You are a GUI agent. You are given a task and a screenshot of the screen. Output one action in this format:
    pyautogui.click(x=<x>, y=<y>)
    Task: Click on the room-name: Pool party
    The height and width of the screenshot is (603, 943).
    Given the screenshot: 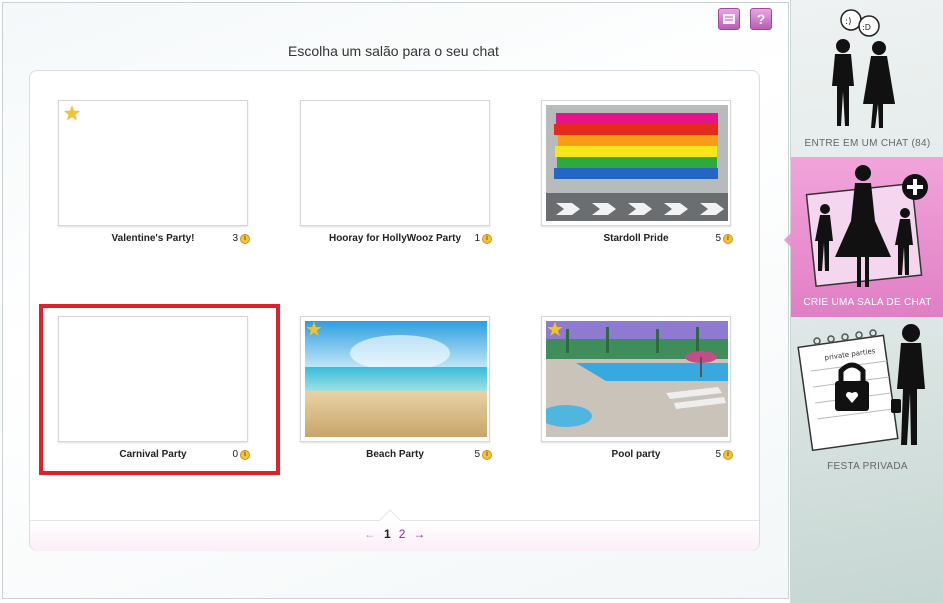 What is the action you would take?
    pyautogui.click(x=636, y=454)
    